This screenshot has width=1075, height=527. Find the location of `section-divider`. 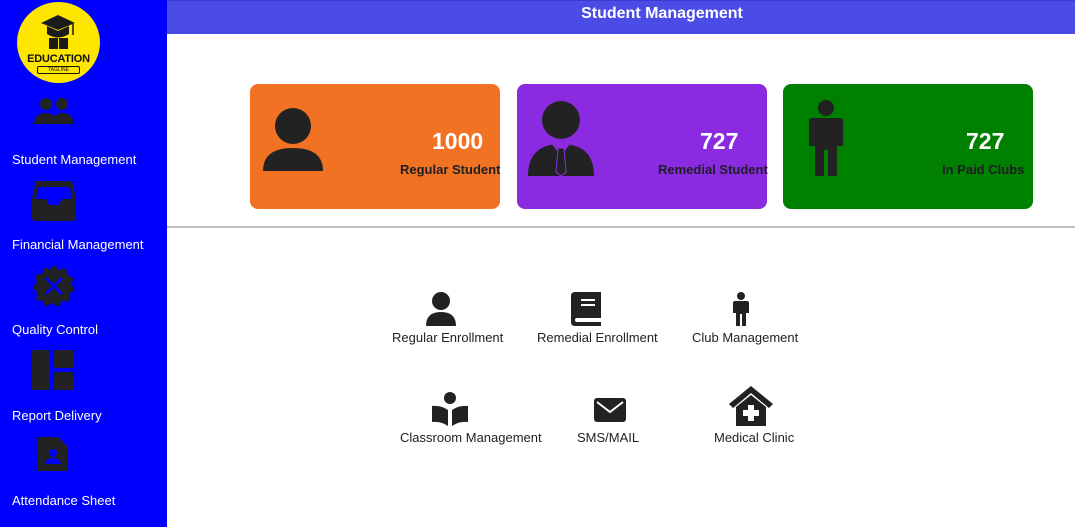

section-divider is located at coordinates (621, 227).